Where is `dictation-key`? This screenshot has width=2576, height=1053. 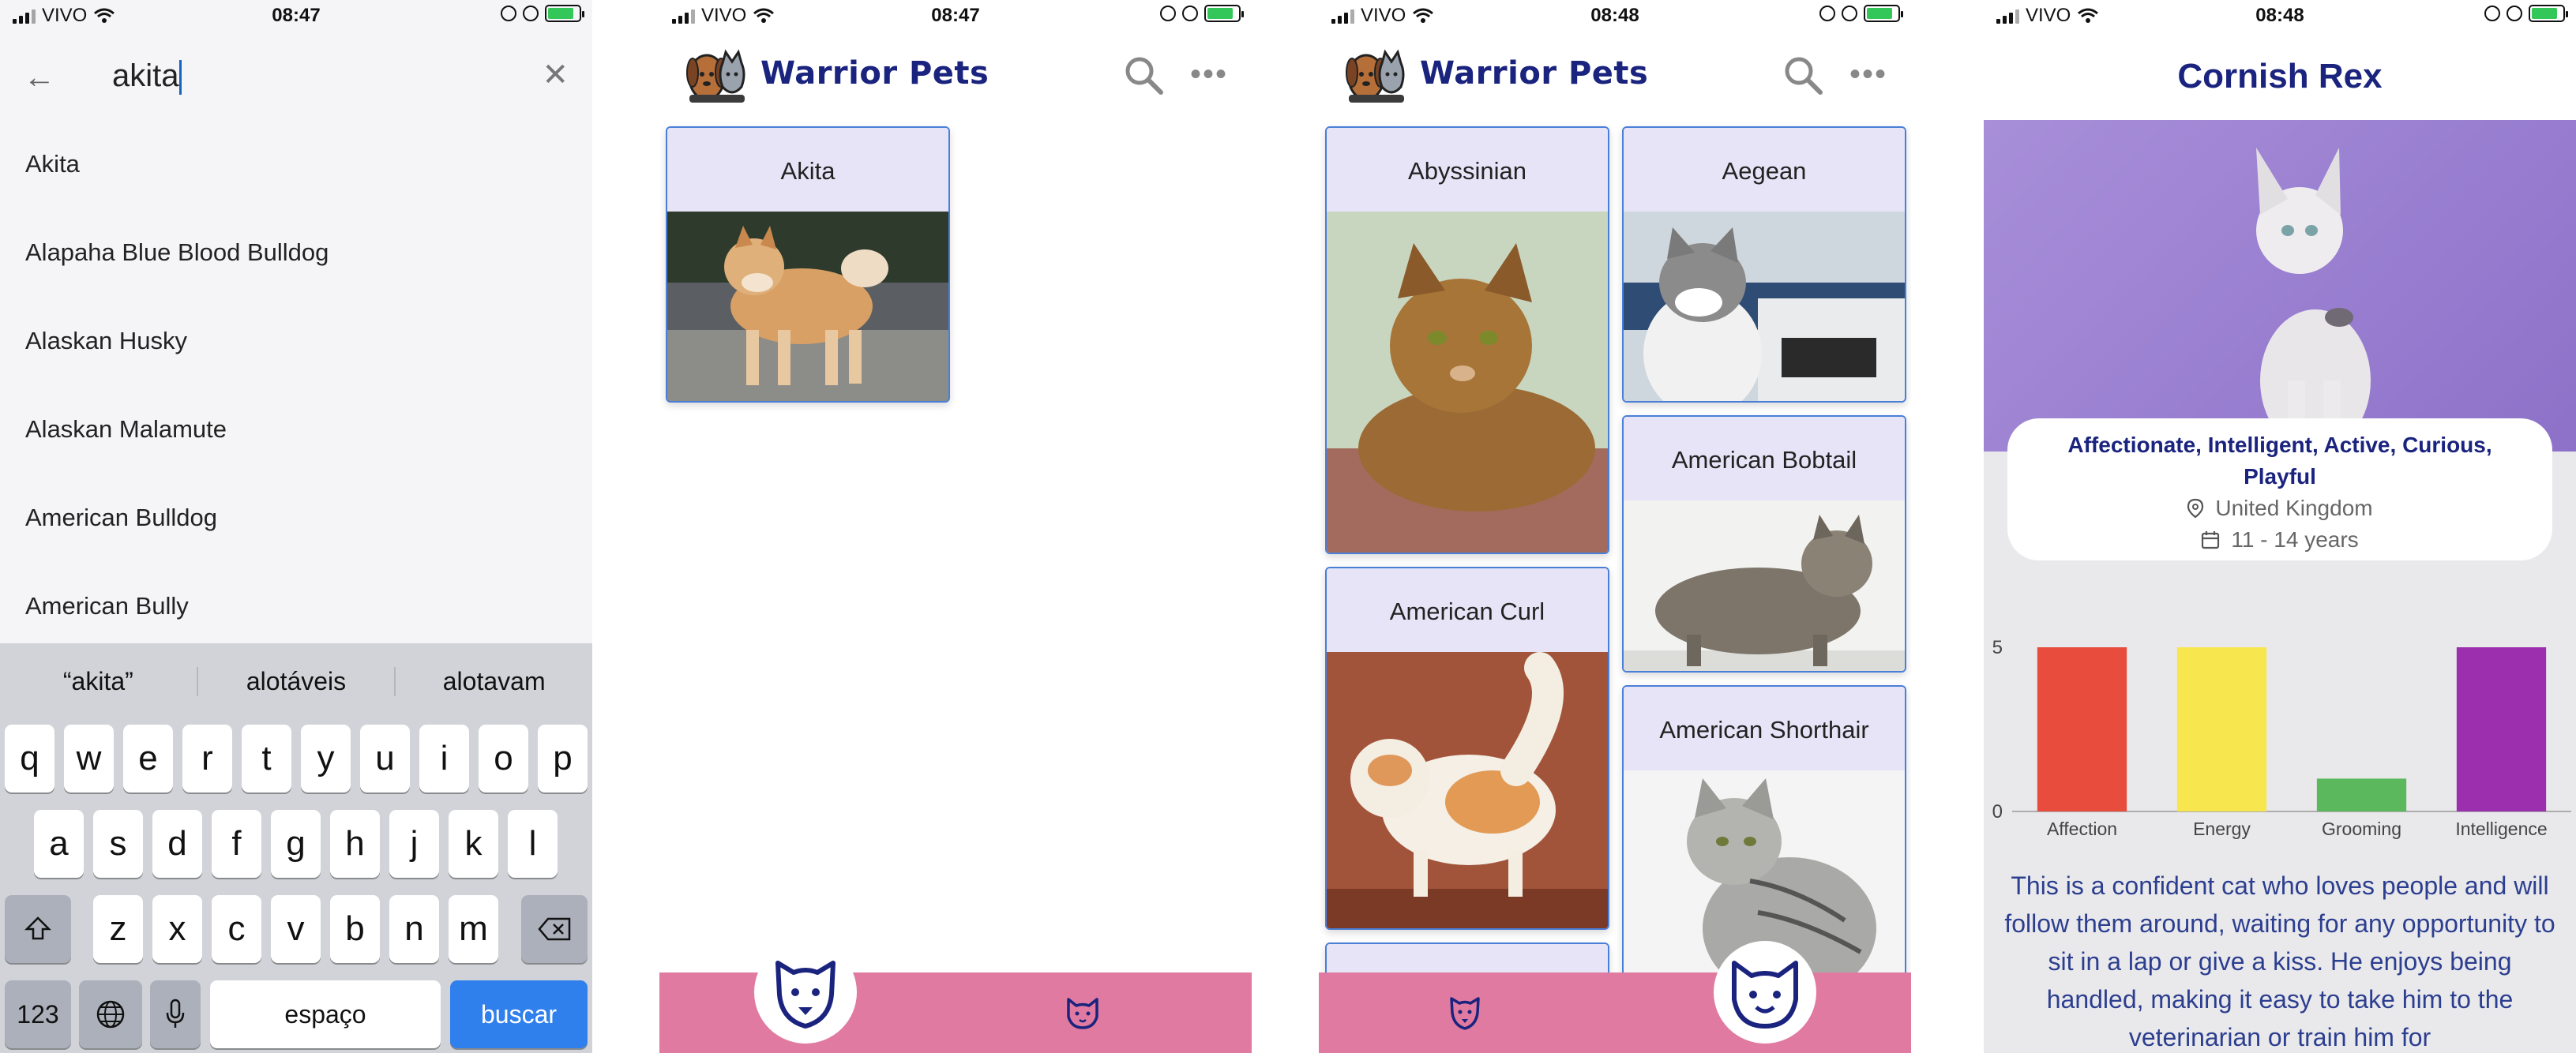
dictation-key is located at coordinates (175, 1014).